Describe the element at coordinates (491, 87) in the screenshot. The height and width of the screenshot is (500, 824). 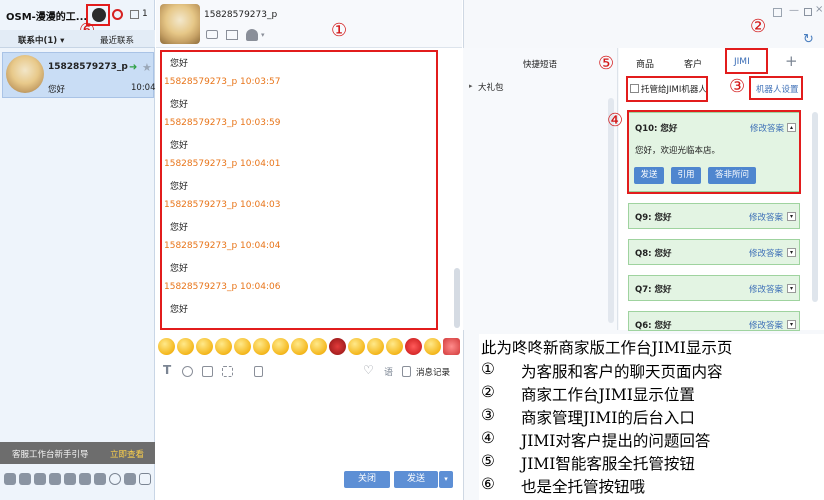
I see `gift-item: 大礼包` at that location.